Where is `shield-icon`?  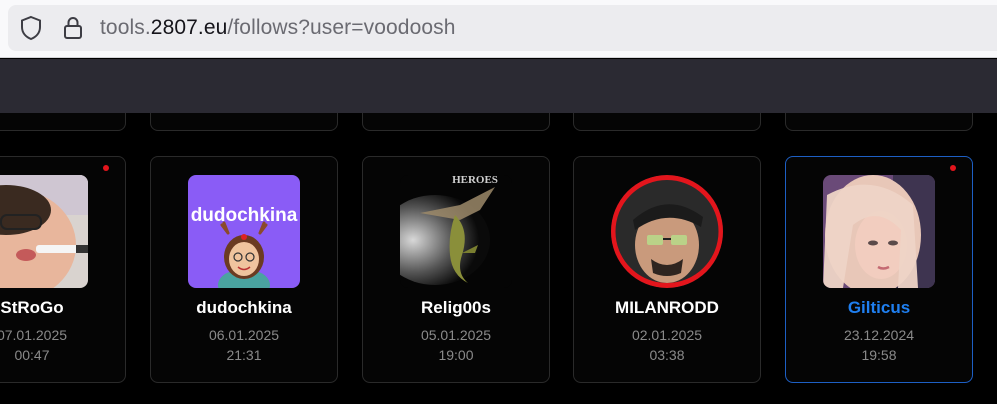 shield-icon is located at coordinates (31, 28).